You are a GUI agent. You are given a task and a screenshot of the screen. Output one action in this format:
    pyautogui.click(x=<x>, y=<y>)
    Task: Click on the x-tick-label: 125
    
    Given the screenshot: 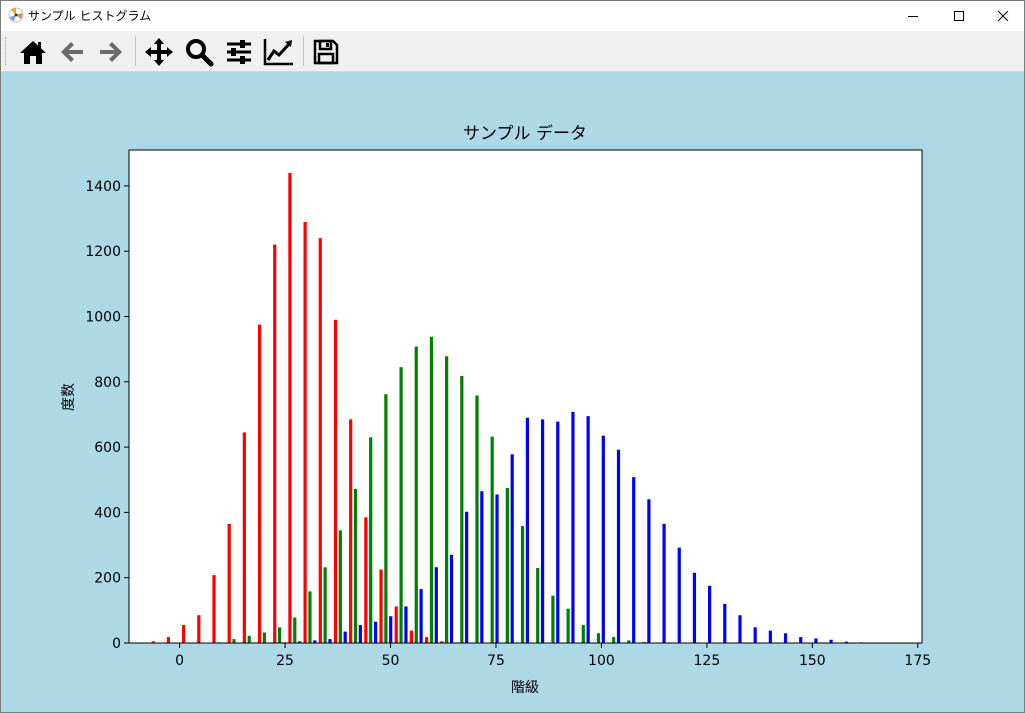 What is the action you would take?
    pyautogui.click(x=707, y=661)
    